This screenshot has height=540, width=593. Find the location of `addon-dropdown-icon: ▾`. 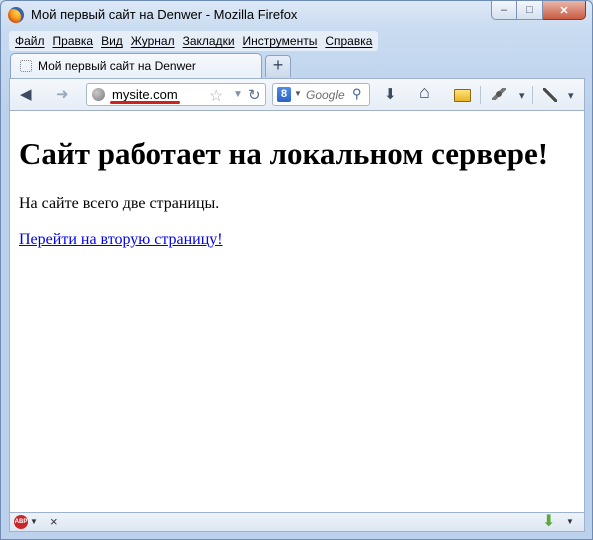

addon-dropdown-icon: ▾ is located at coordinates (522, 96).